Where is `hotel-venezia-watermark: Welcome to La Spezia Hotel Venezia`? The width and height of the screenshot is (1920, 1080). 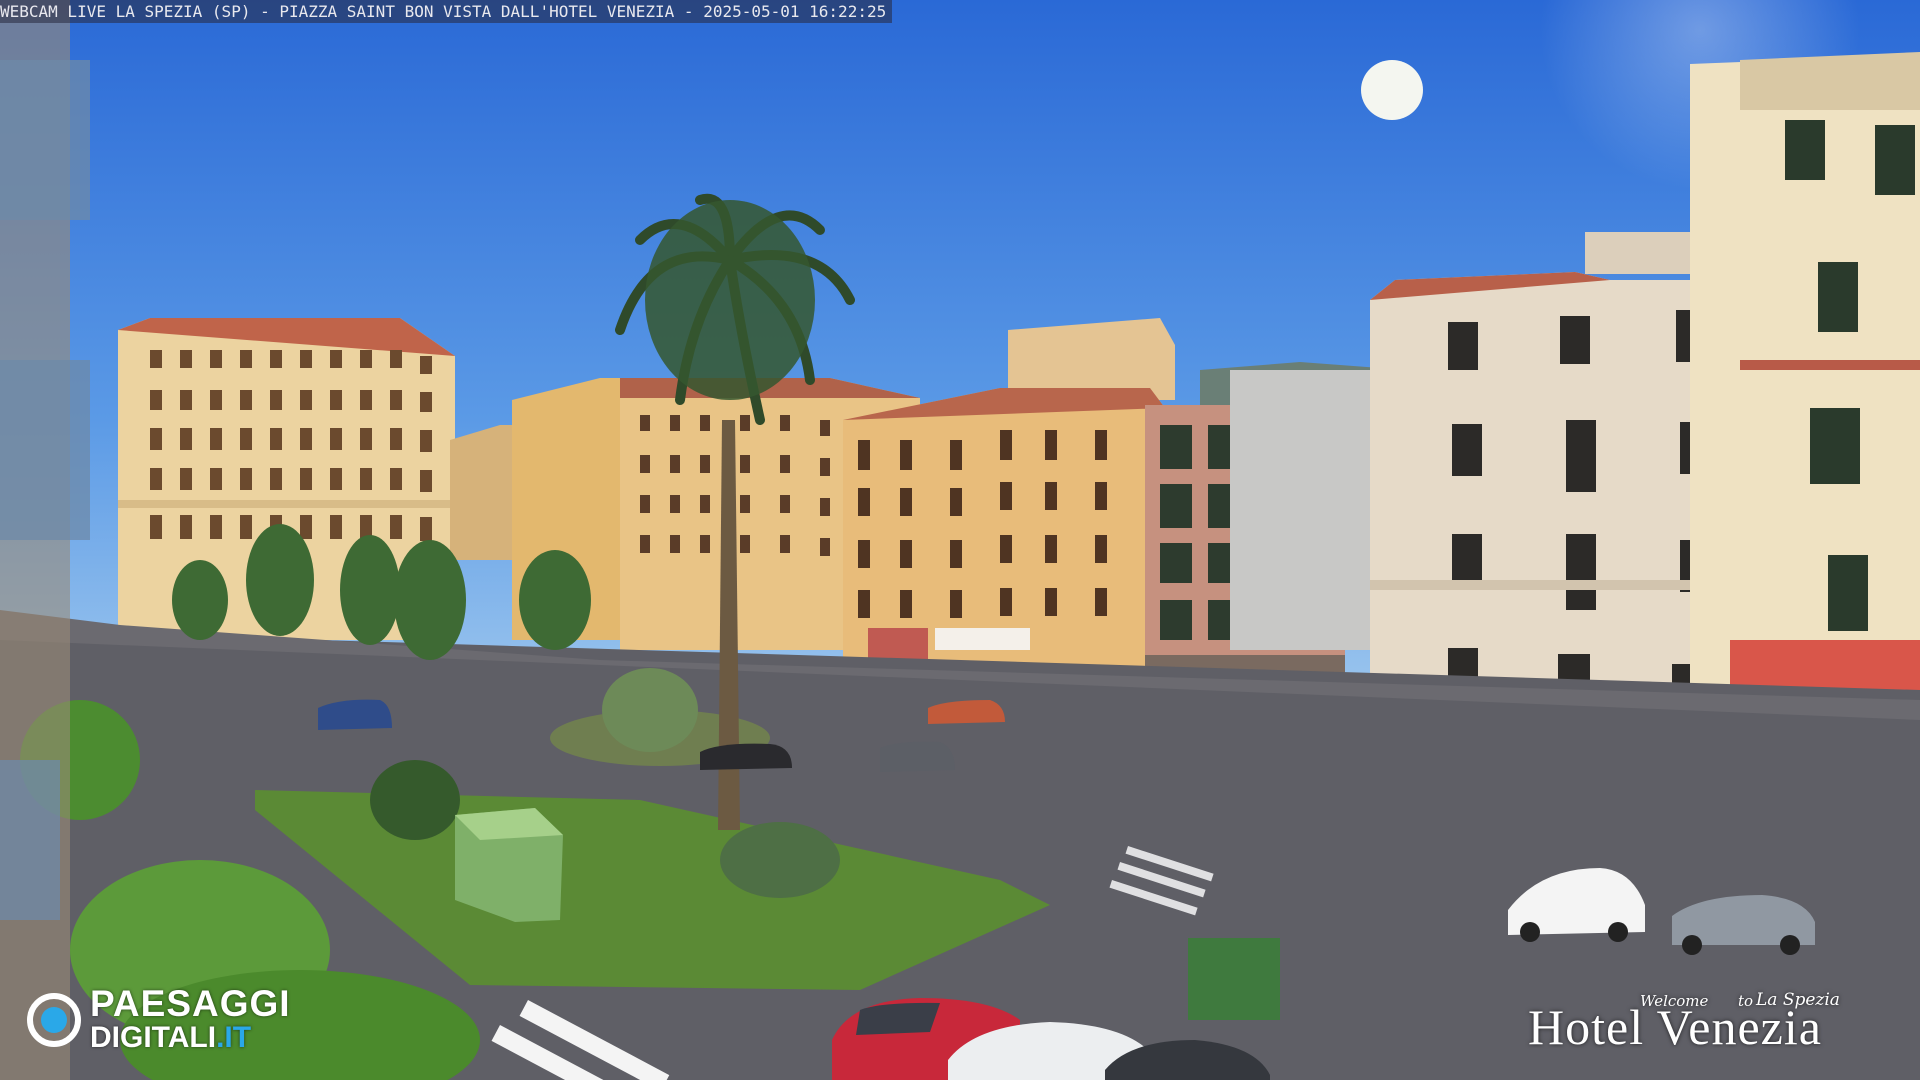 hotel-venezia-watermark: Welcome to La Spezia Hotel Venezia is located at coordinates (1718, 1024).